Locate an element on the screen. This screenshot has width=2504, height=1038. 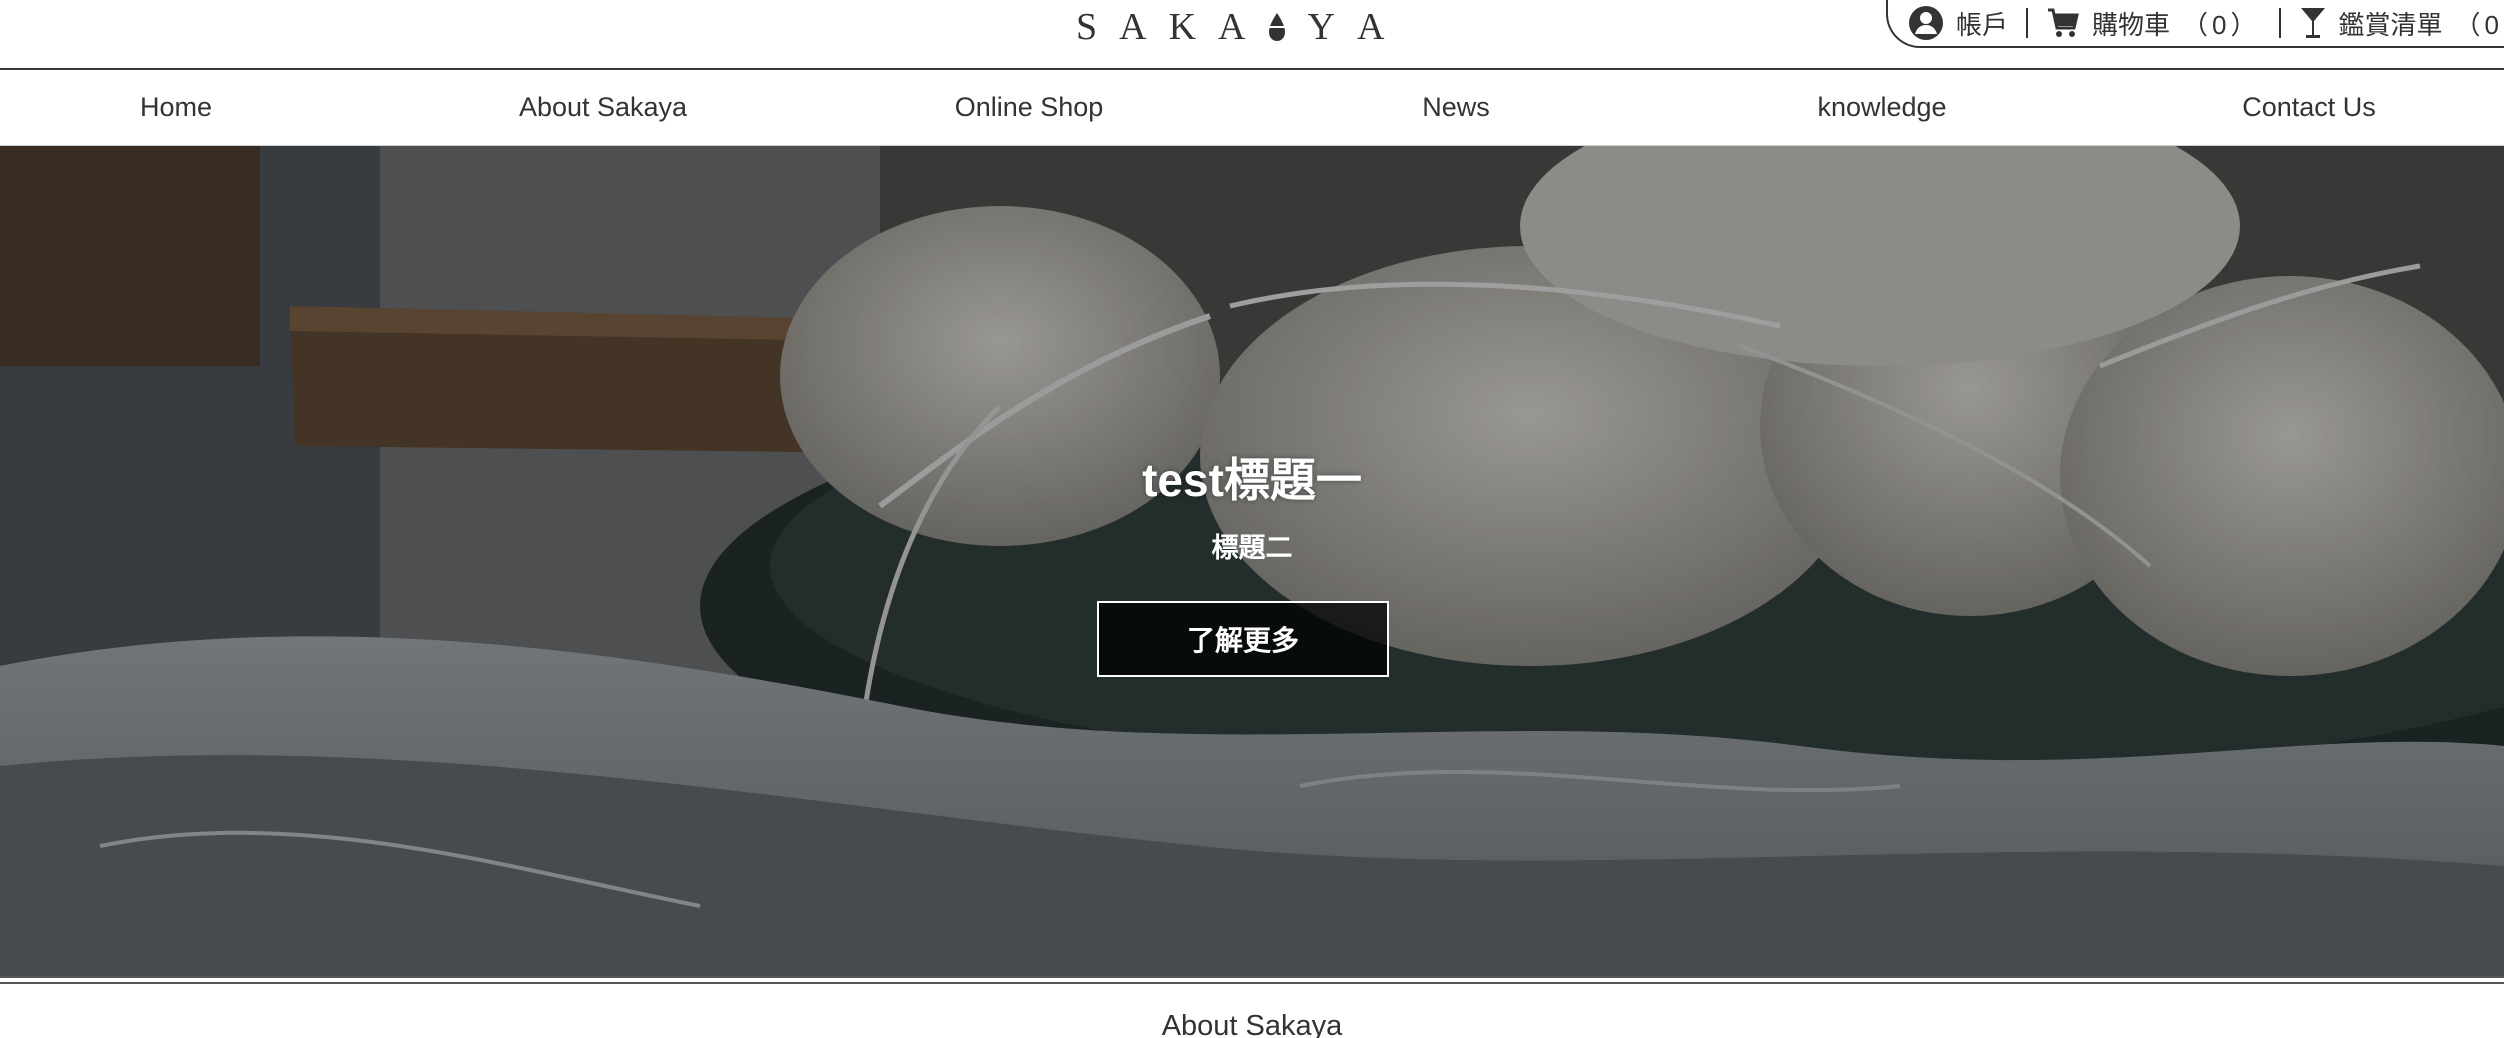
tasting-list-link: 鑑賞清單 （0） is located at coordinates (2401, 23).